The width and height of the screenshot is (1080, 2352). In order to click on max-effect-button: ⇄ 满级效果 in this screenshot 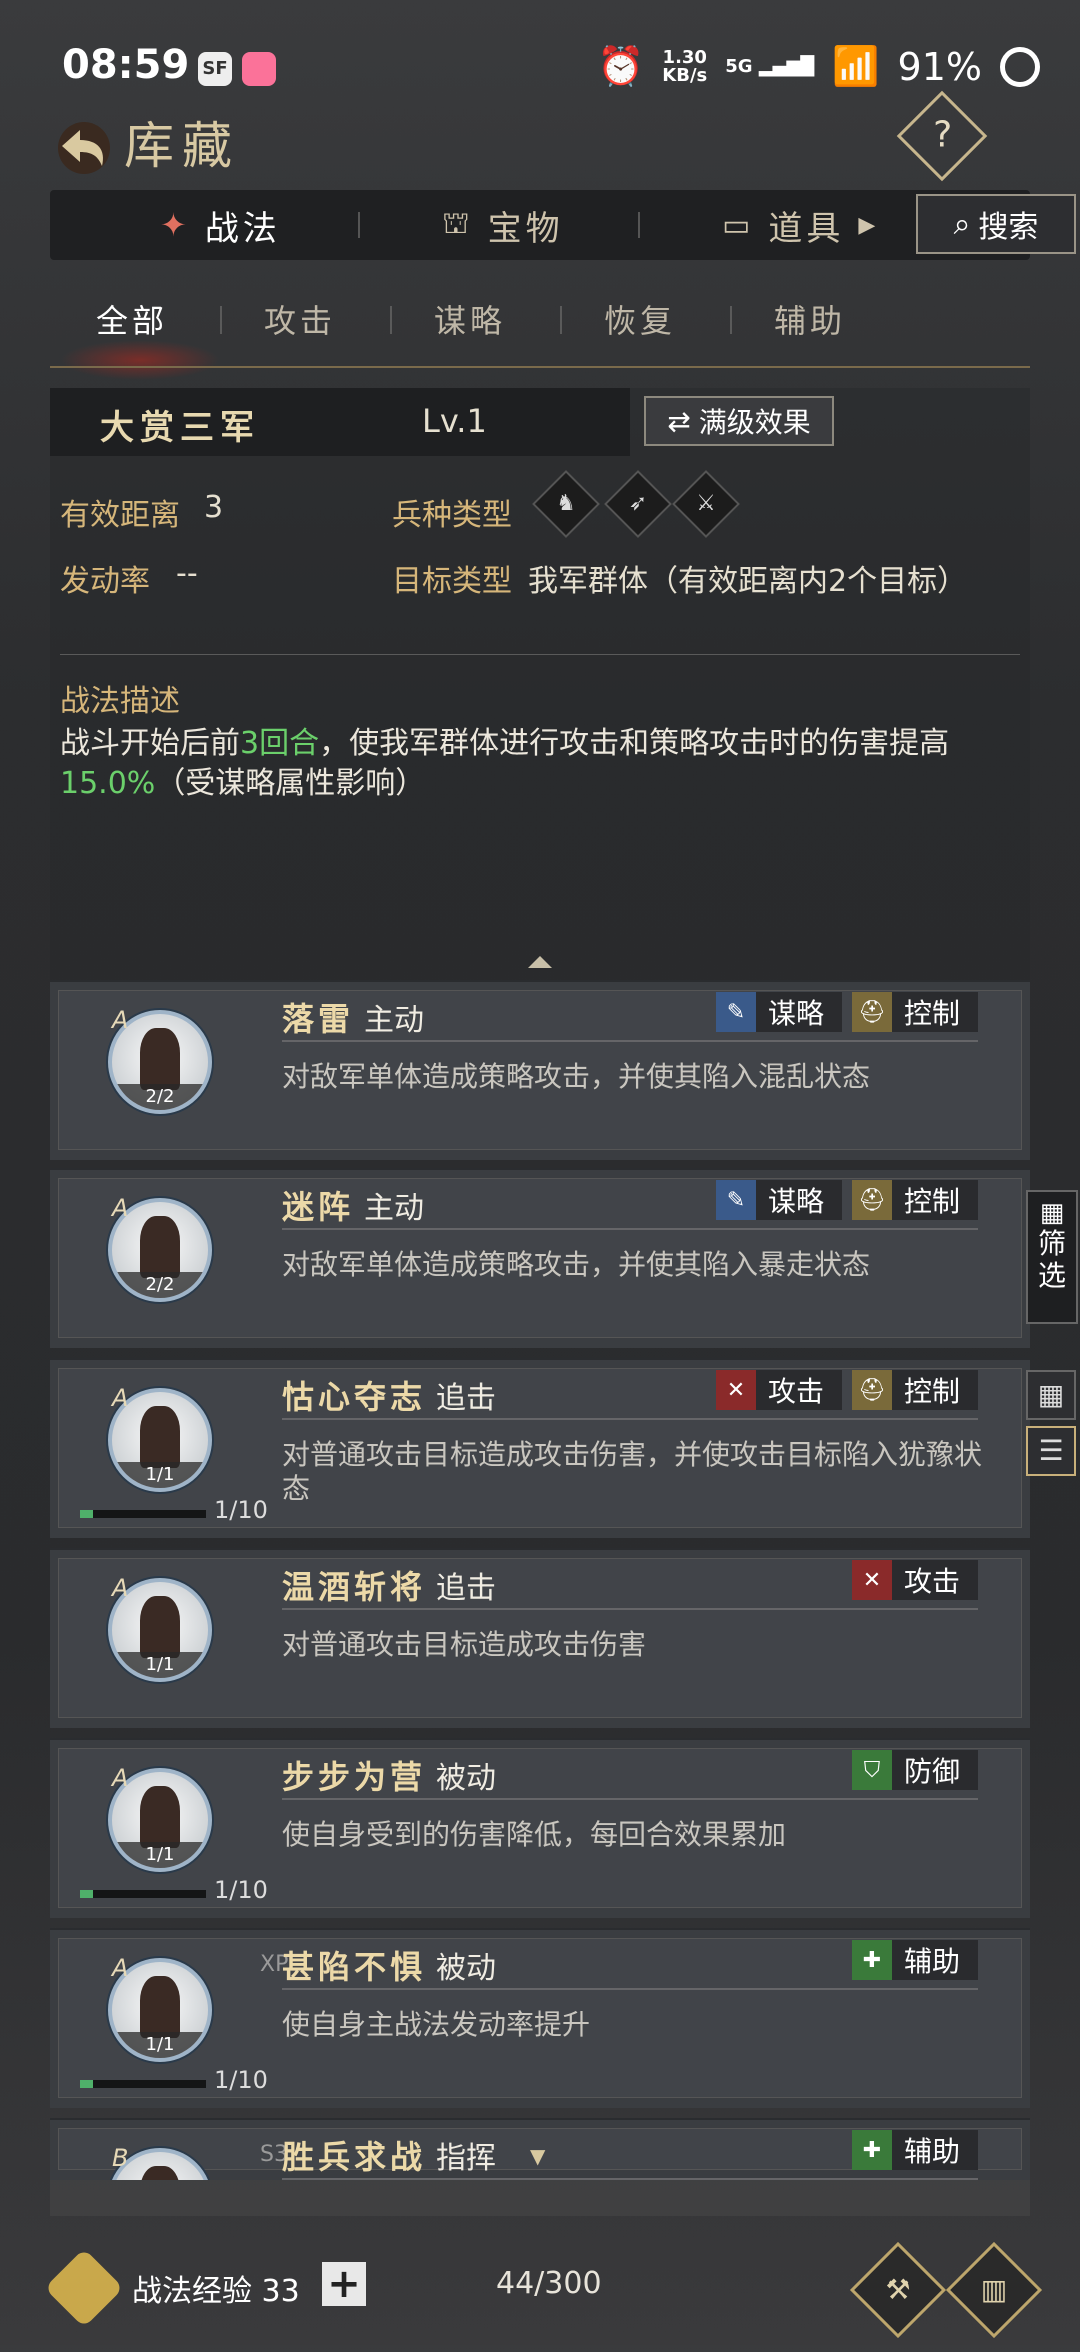, I will do `click(739, 421)`.